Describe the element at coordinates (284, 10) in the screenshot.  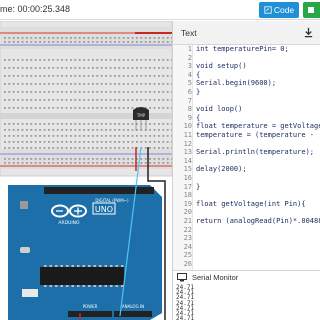
I see `code-button-label: Code` at that location.